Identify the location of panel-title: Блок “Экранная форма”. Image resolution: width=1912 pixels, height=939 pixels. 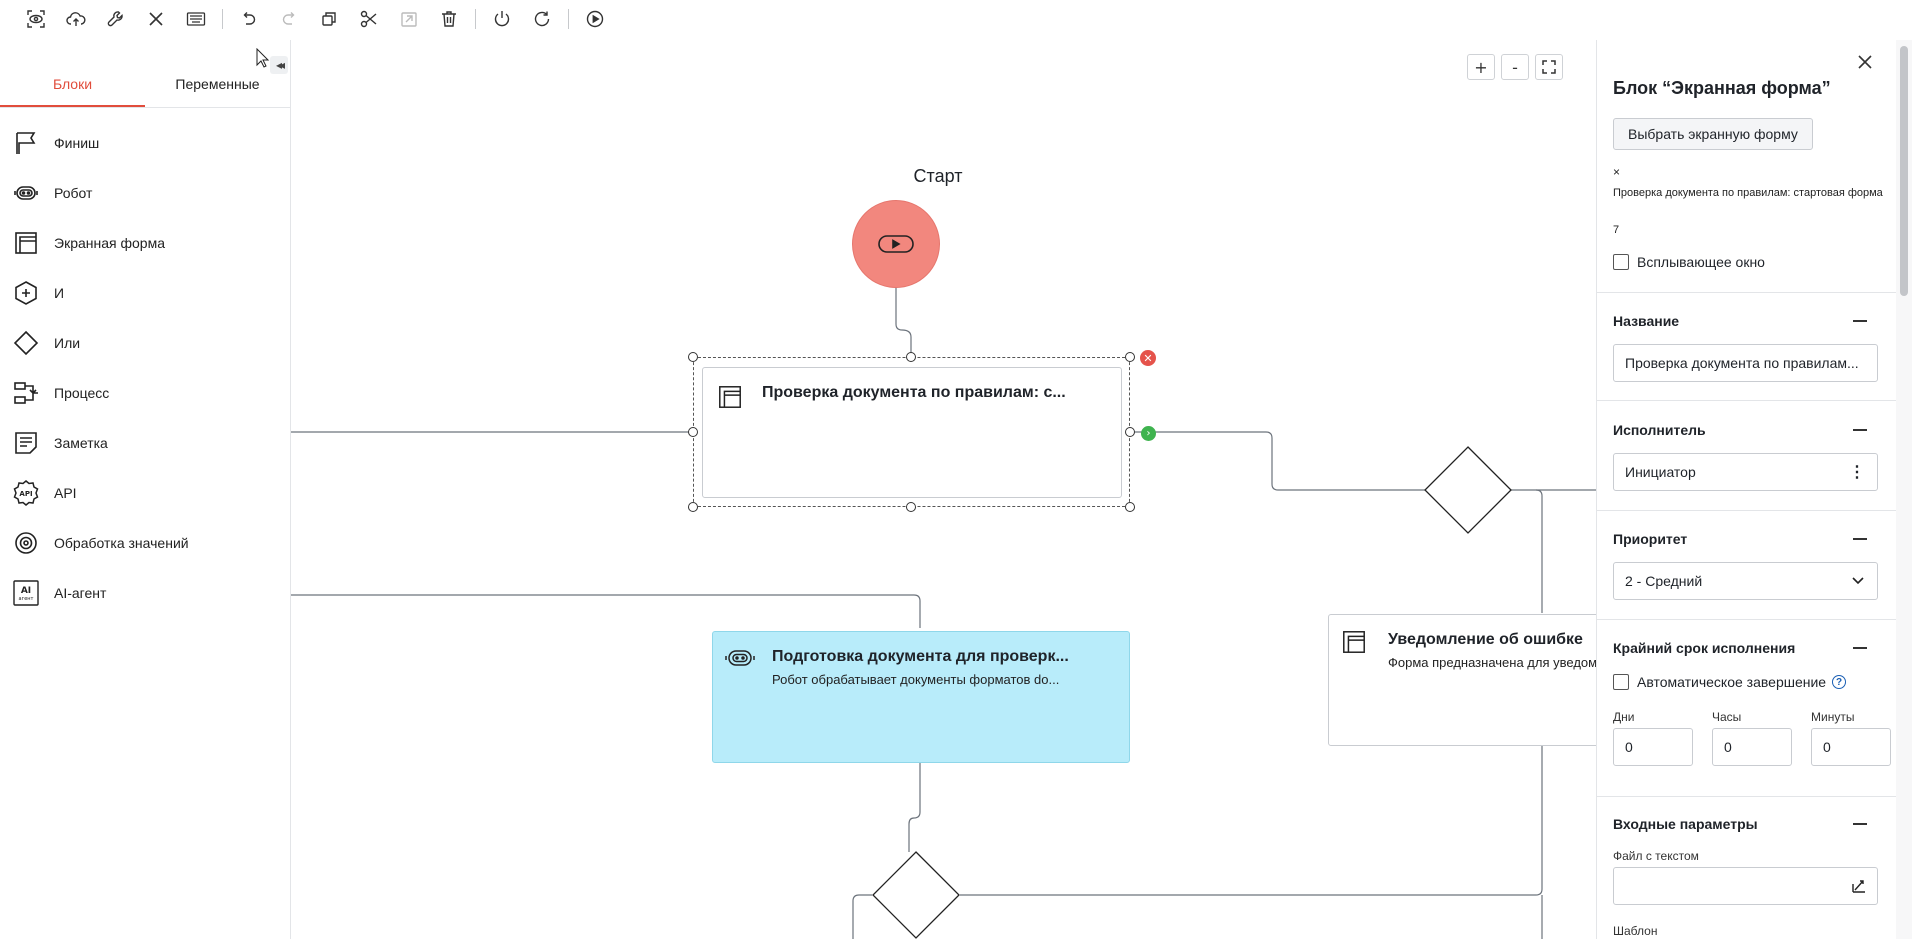
(1722, 88).